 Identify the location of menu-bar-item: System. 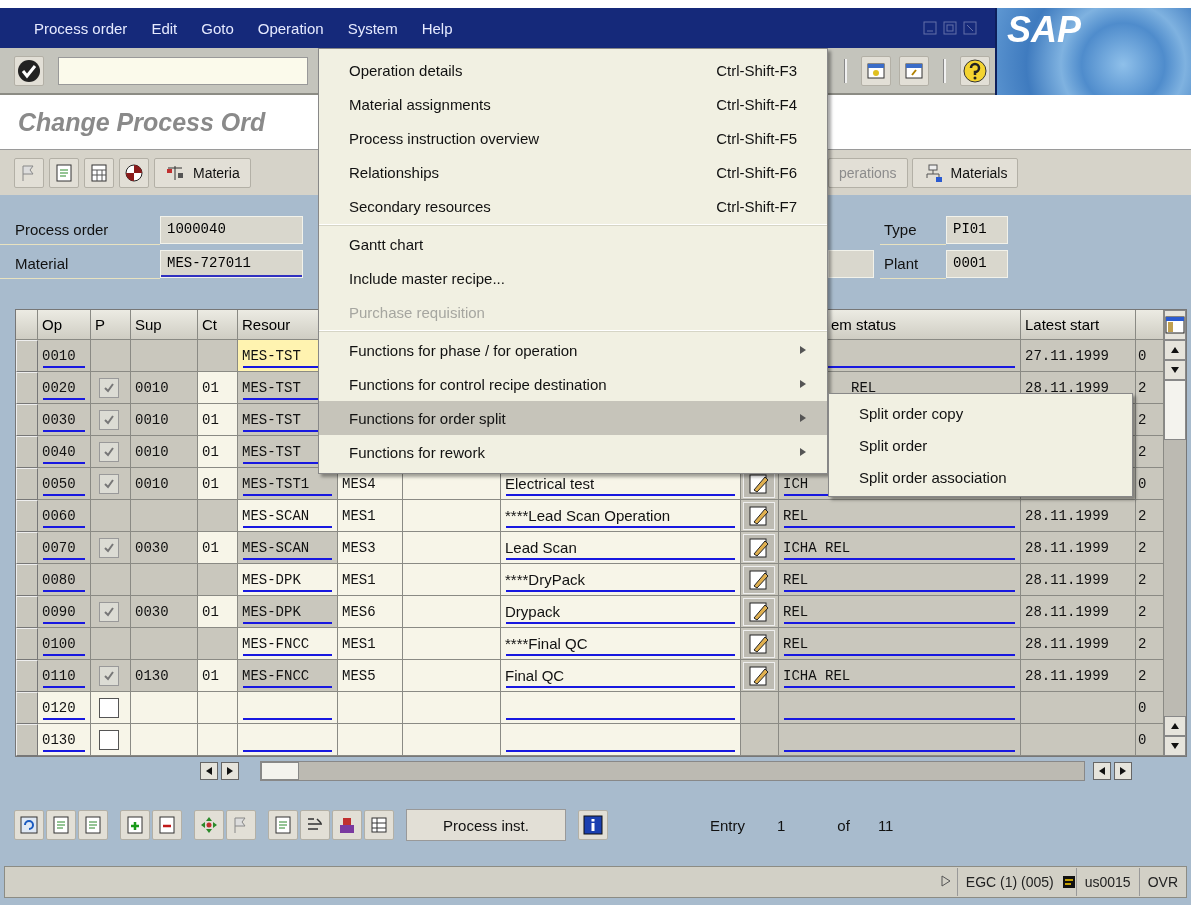
(372, 28).